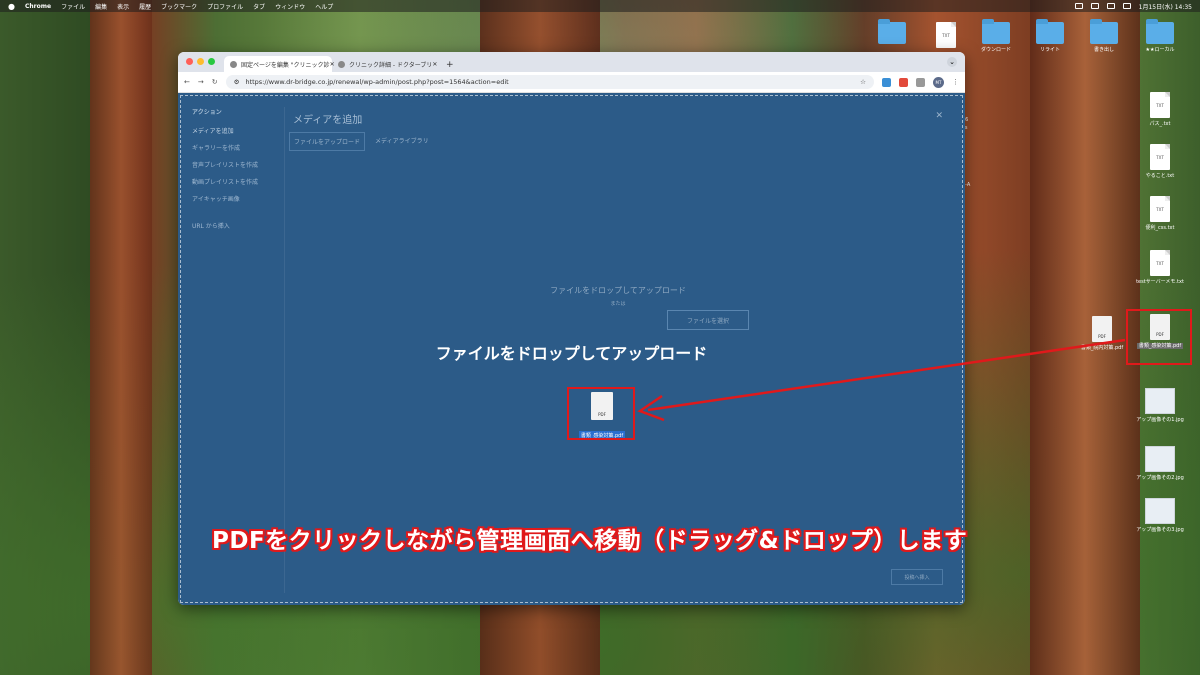 This screenshot has width=1200, height=675. I want to click on annotation-arrow, so click(881, 380).